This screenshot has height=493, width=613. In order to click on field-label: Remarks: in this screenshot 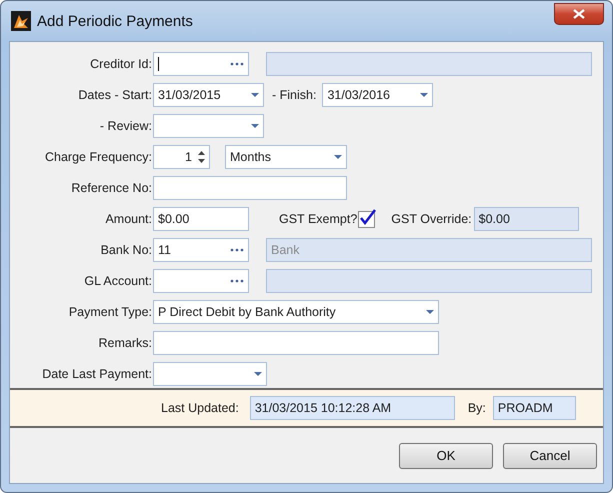, I will do `click(125, 343)`.